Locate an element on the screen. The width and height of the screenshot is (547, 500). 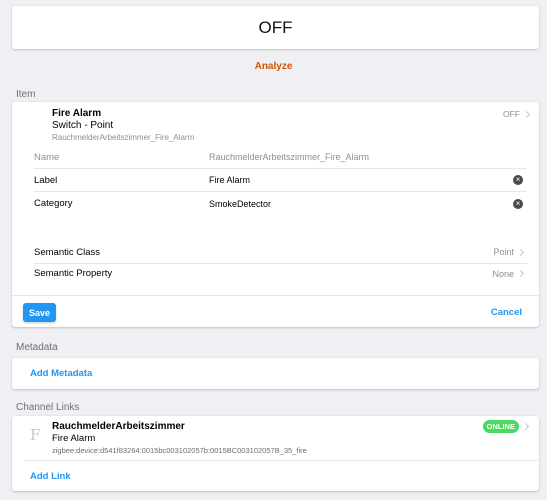
clear-label-icon: × is located at coordinates (518, 180).